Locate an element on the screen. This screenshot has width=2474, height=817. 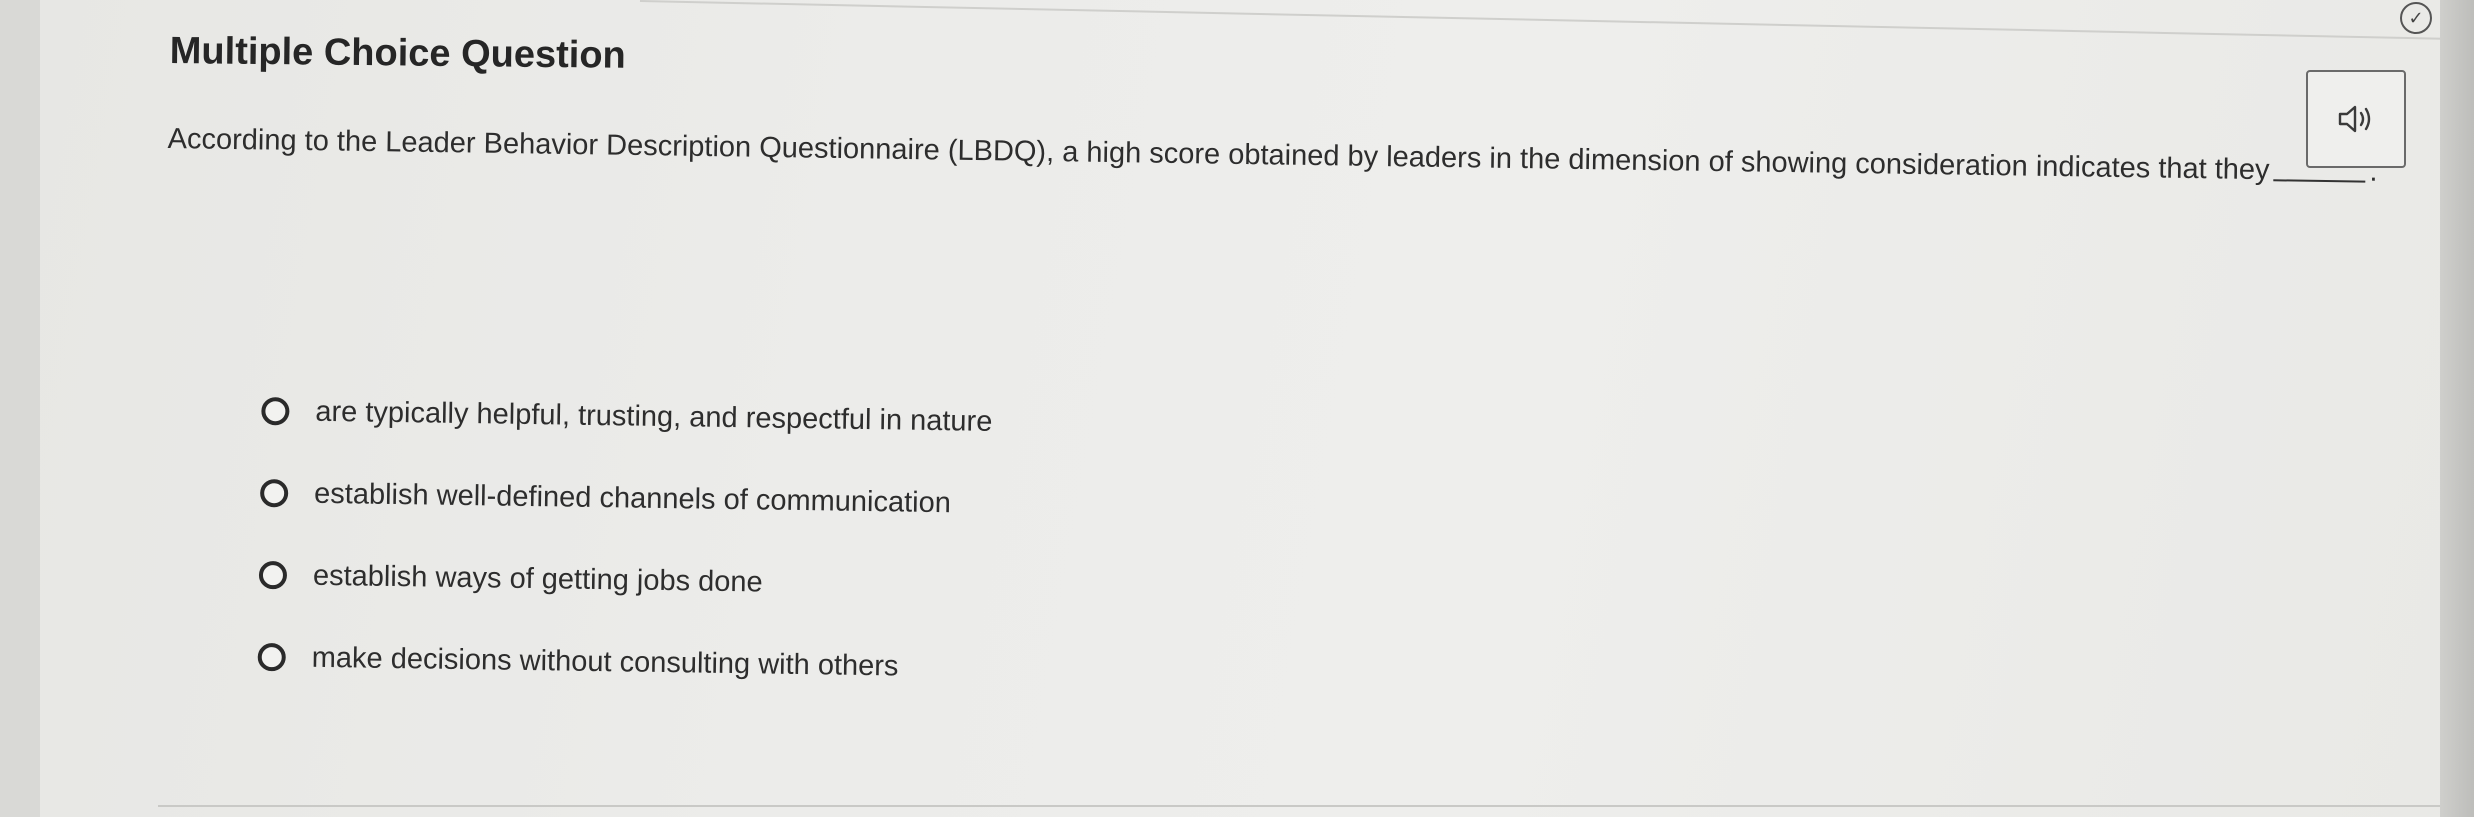
prompt-end: . is located at coordinates (2373, 171).